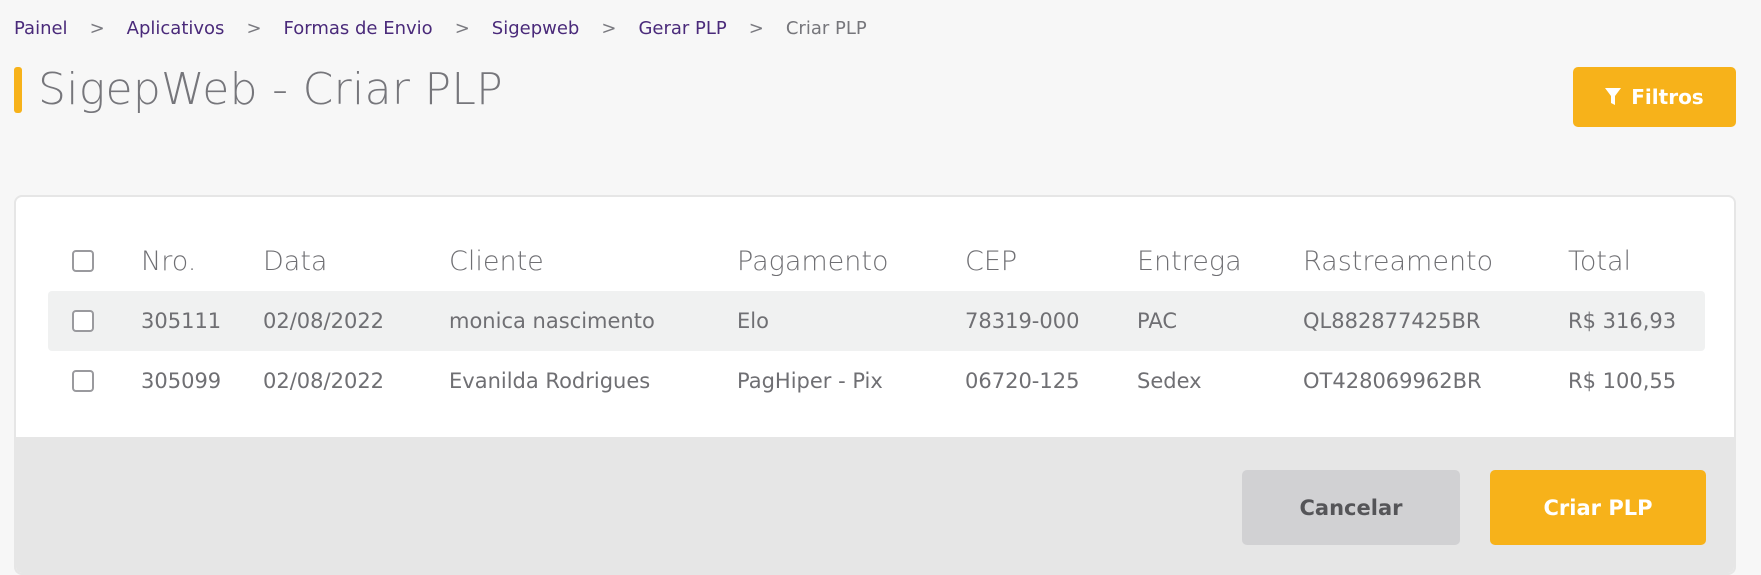 This screenshot has width=1761, height=575. I want to click on select-all-checkbox, so click(83, 261).